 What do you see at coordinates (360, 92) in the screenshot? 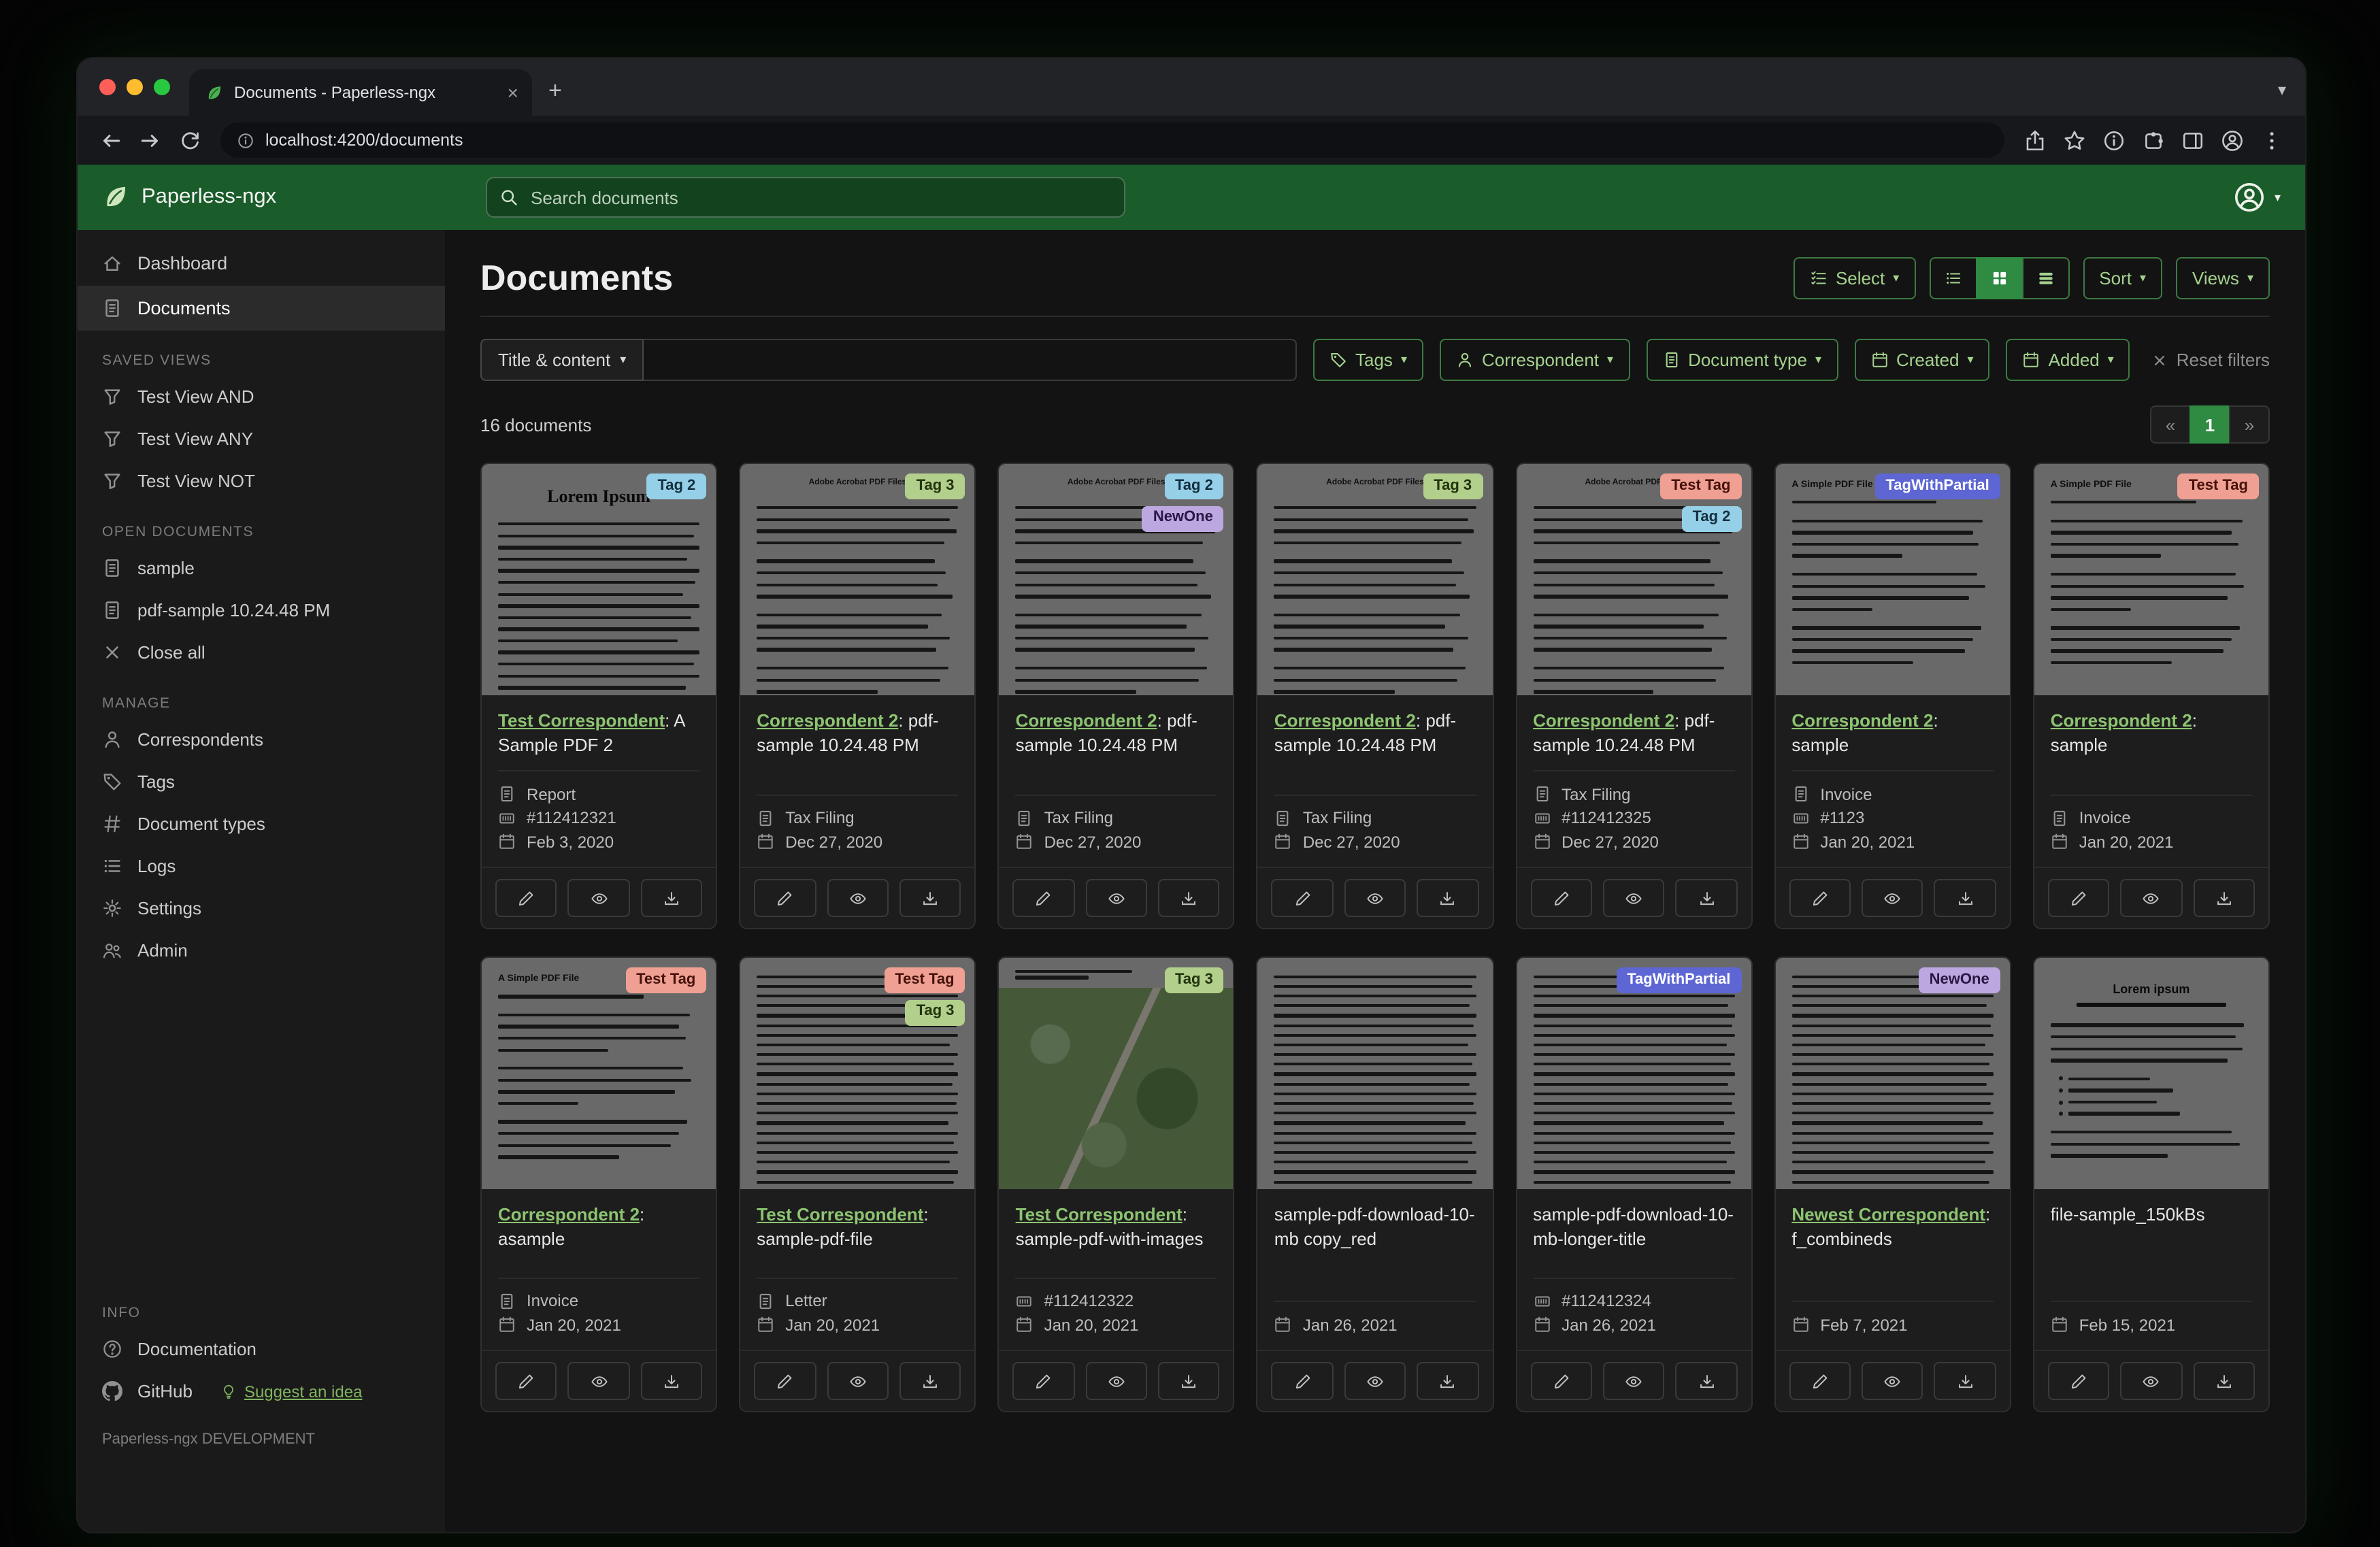
I see `browser-tab: Documents - Paperless-ngx ×` at bounding box center [360, 92].